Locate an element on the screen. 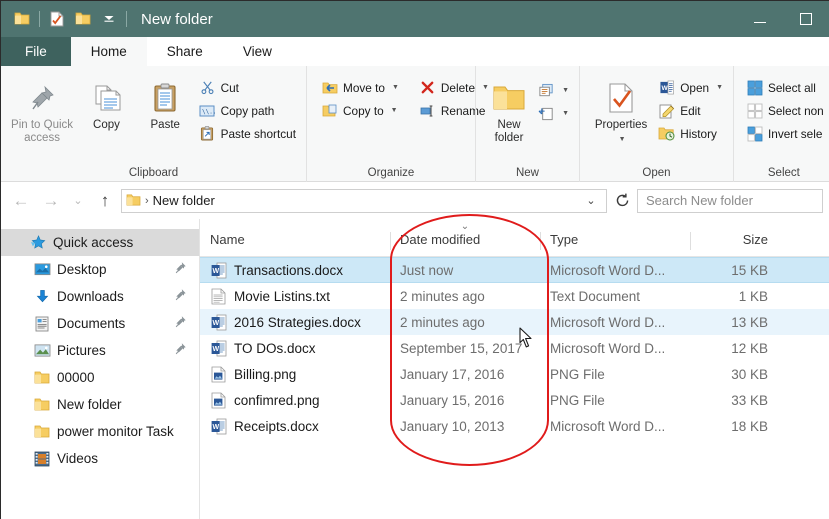  properties-label: Properties is located at coordinates (621, 125).